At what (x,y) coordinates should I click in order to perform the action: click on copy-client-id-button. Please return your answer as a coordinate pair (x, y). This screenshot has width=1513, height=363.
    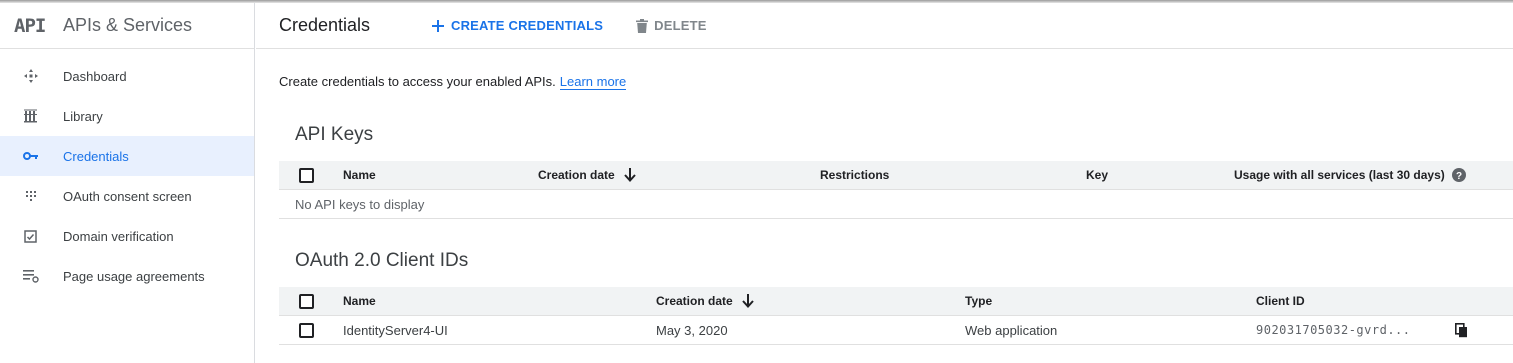
    Looking at the image, I should click on (1461, 330).